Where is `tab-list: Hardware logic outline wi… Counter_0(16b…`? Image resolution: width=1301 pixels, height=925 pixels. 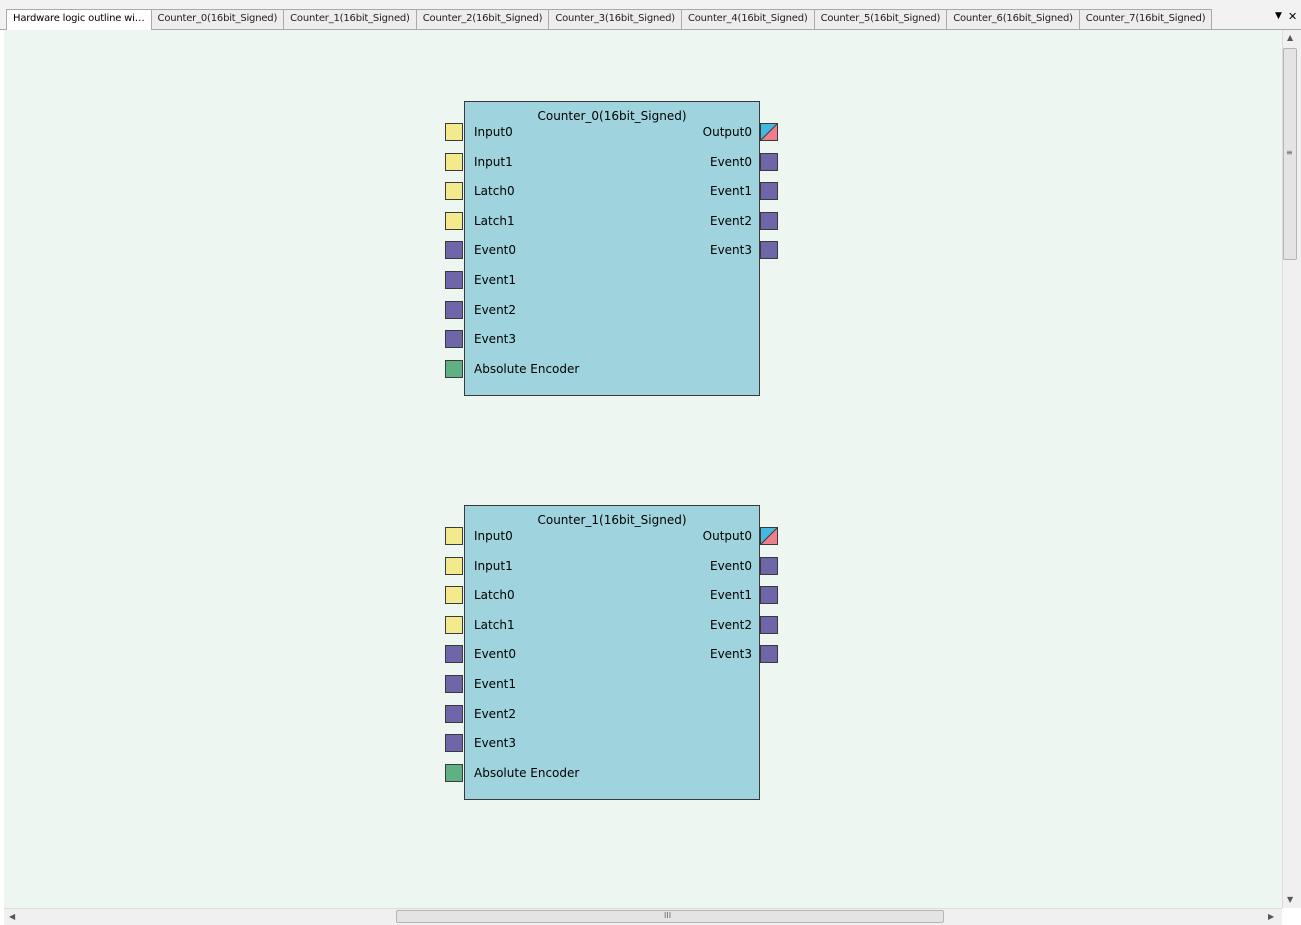
tab-list: Hardware logic outline wi… Counter_0(16b… is located at coordinates (609, 19).